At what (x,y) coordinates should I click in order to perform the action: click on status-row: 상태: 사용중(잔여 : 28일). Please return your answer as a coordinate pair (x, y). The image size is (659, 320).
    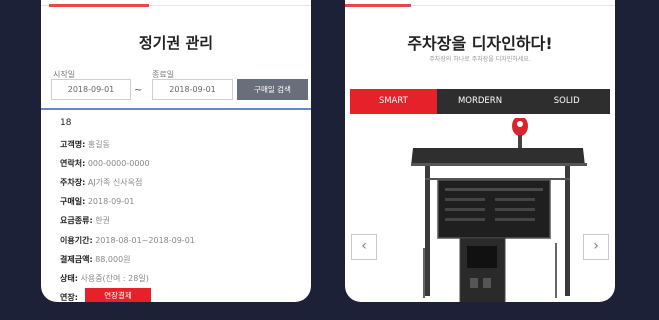
    Looking at the image, I should click on (104, 278).